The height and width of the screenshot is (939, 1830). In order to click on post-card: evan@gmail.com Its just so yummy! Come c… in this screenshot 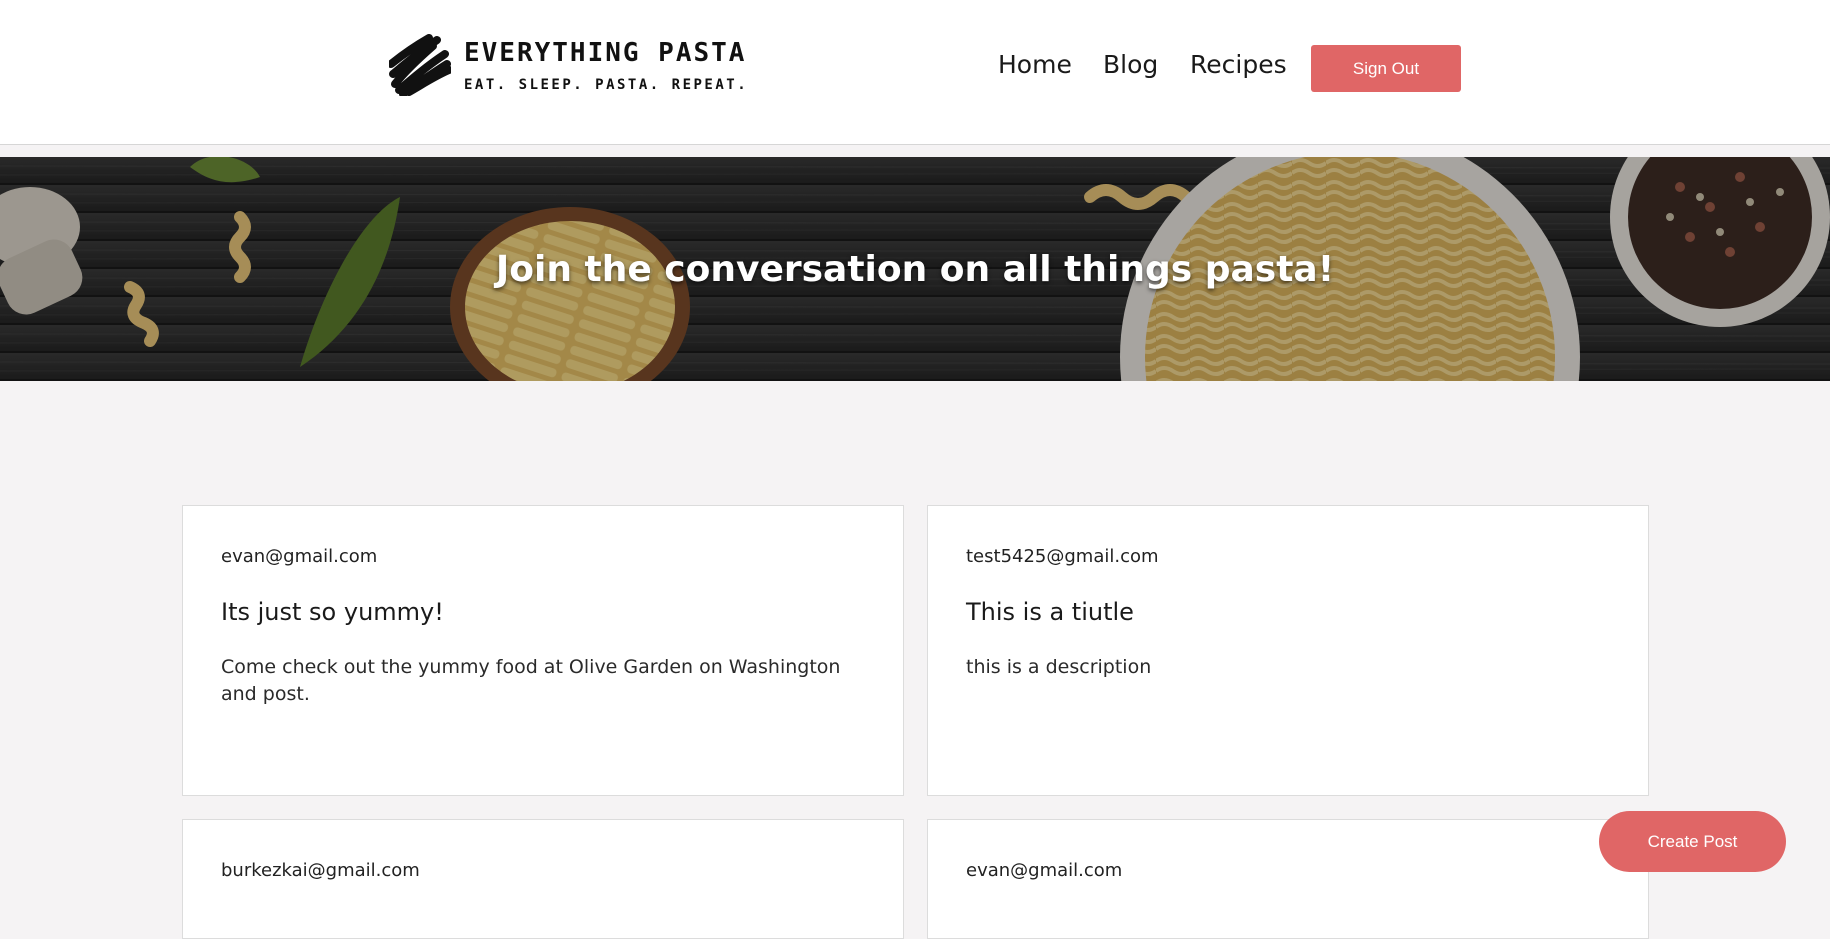, I will do `click(543, 650)`.